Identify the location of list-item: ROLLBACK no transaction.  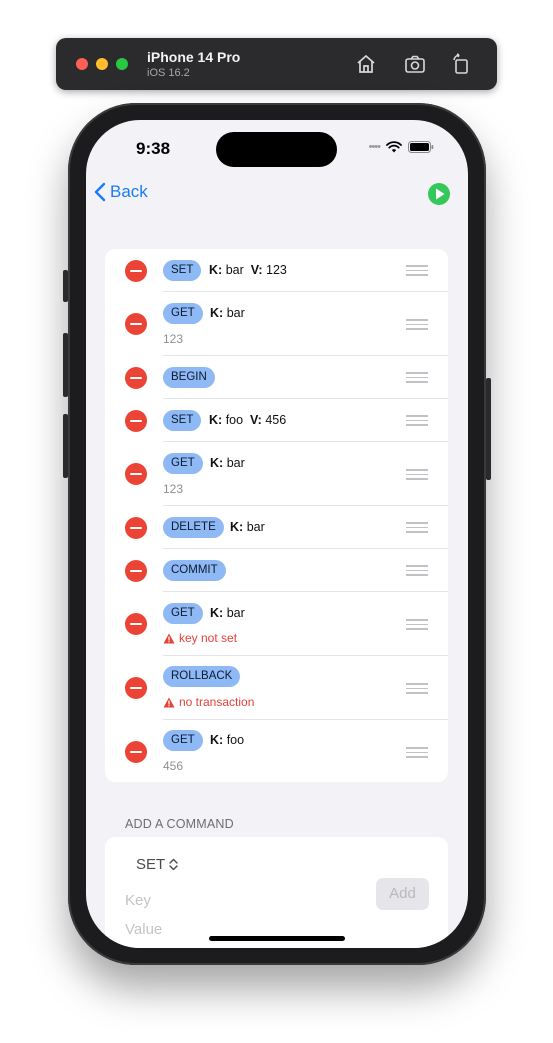
(276, 688).